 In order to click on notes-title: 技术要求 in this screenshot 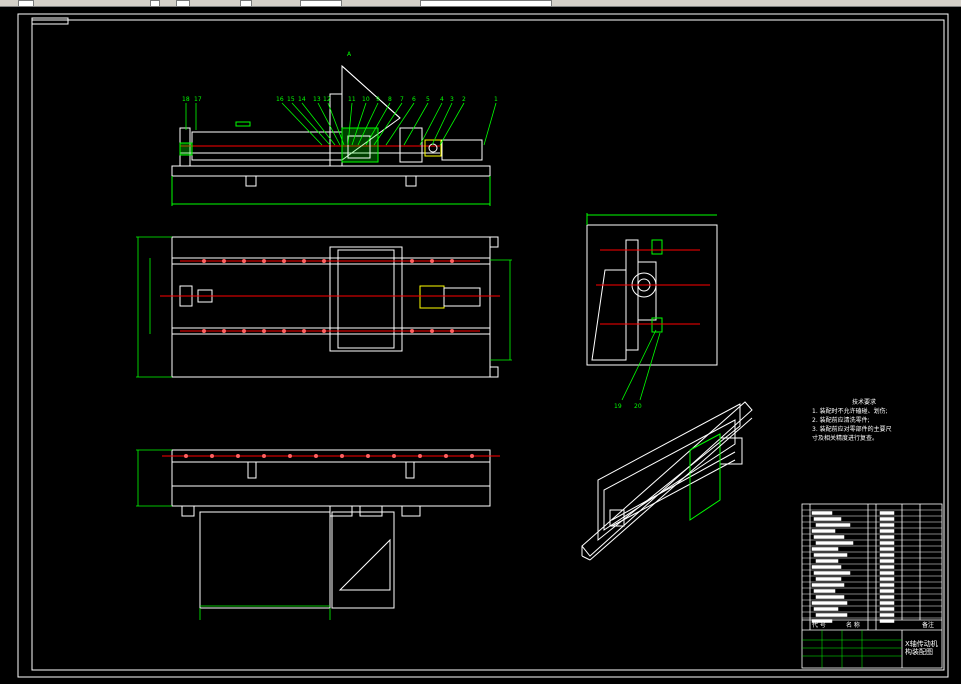, I will do `click(864, 402)`.